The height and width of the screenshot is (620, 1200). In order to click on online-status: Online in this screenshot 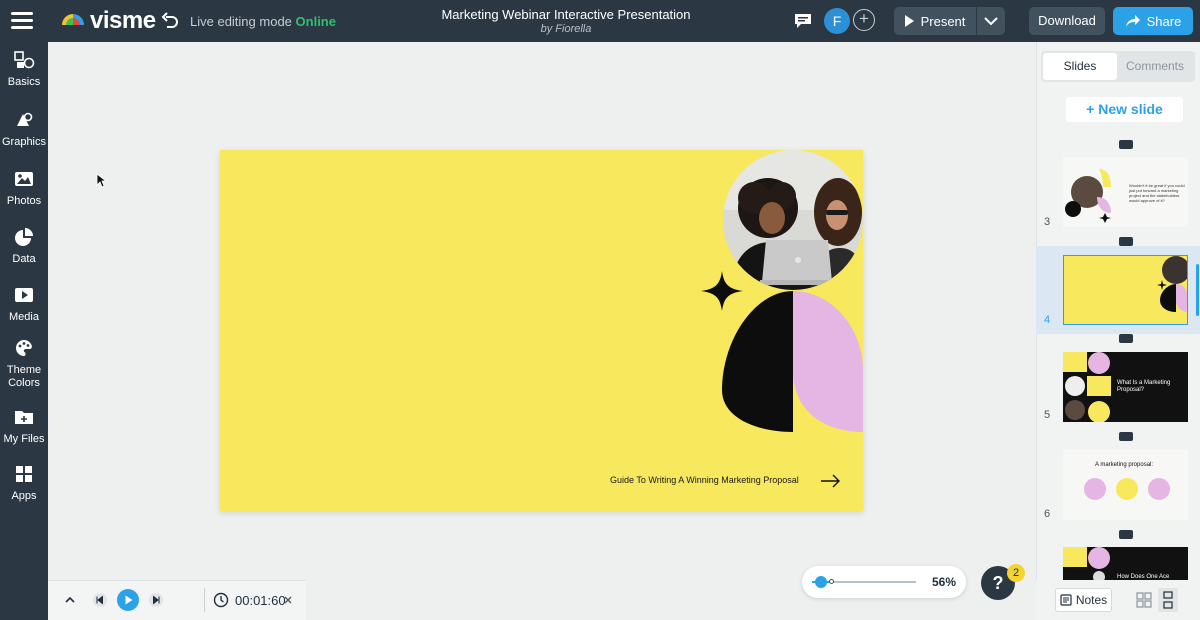, I will do `click(315, 21)`.